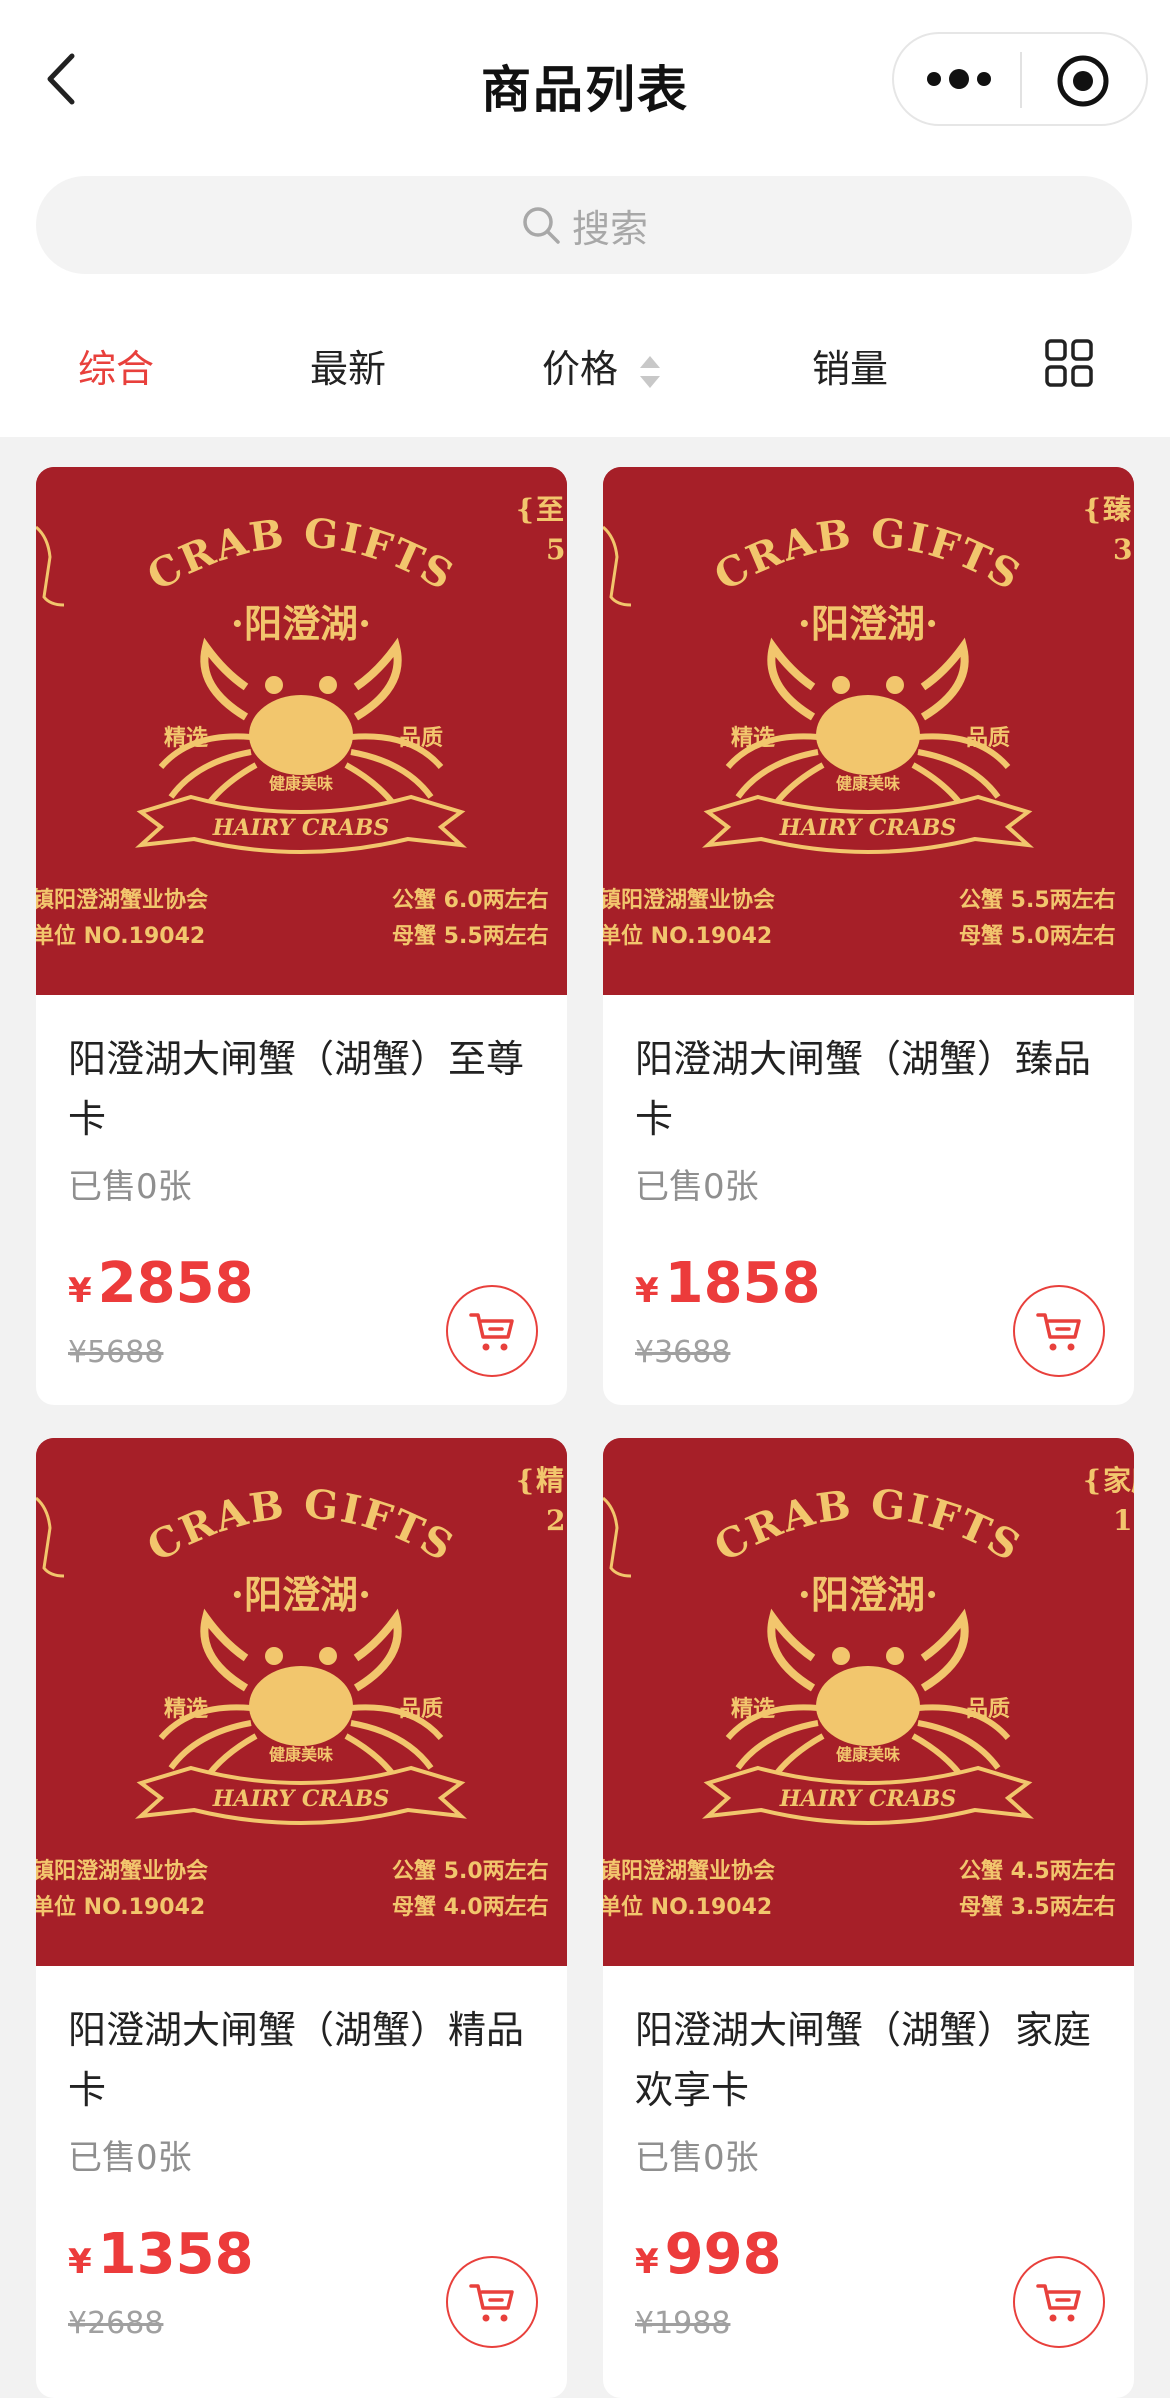  What do you see at coordinates (175, 2254) in the screenshot?
I see `price-value: 1358` at bounding box center [175, 2254].